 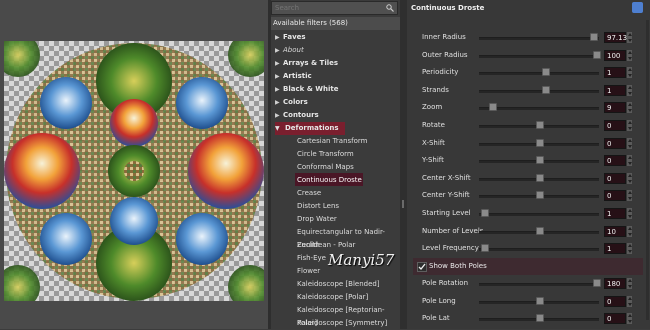 I want to click on splitter-grip, so click(x=403, y=204).